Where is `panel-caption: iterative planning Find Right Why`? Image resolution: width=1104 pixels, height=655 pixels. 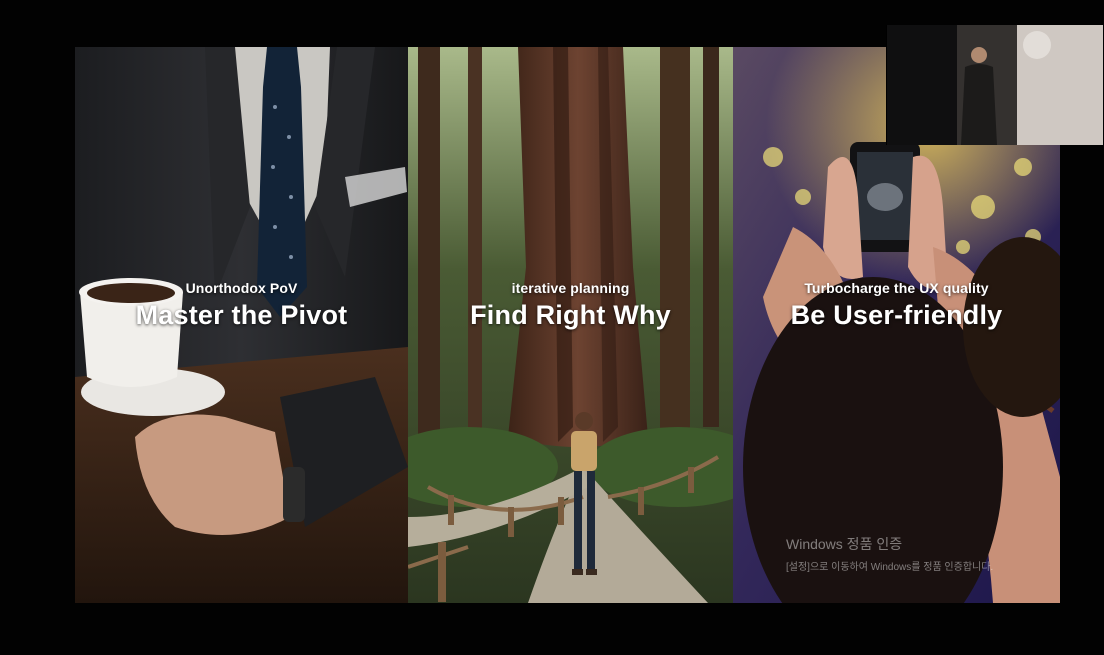 panel-caption: iterative planning Find Right Why is located at coordinates (570, 305).